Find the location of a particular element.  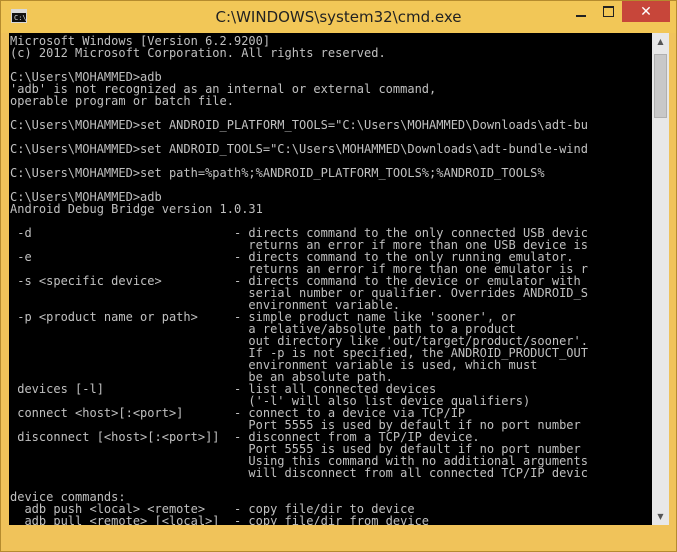

close-button: ✕ is located at coordinates (646, 11).